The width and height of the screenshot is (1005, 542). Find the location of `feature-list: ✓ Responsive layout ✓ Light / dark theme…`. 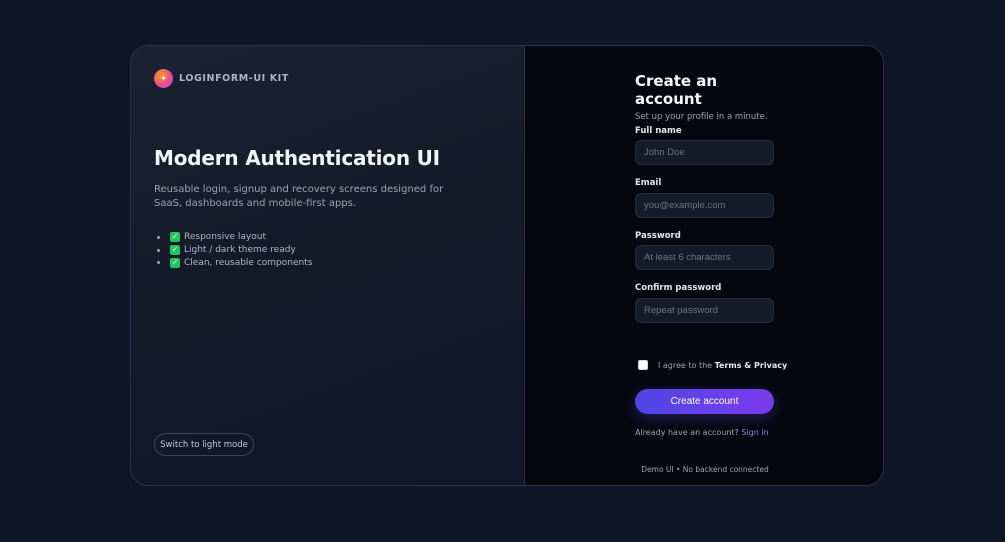

feature-list: ✓ Responsive layout ✓ Light / dark theme… is located at coordinates (234, 250).